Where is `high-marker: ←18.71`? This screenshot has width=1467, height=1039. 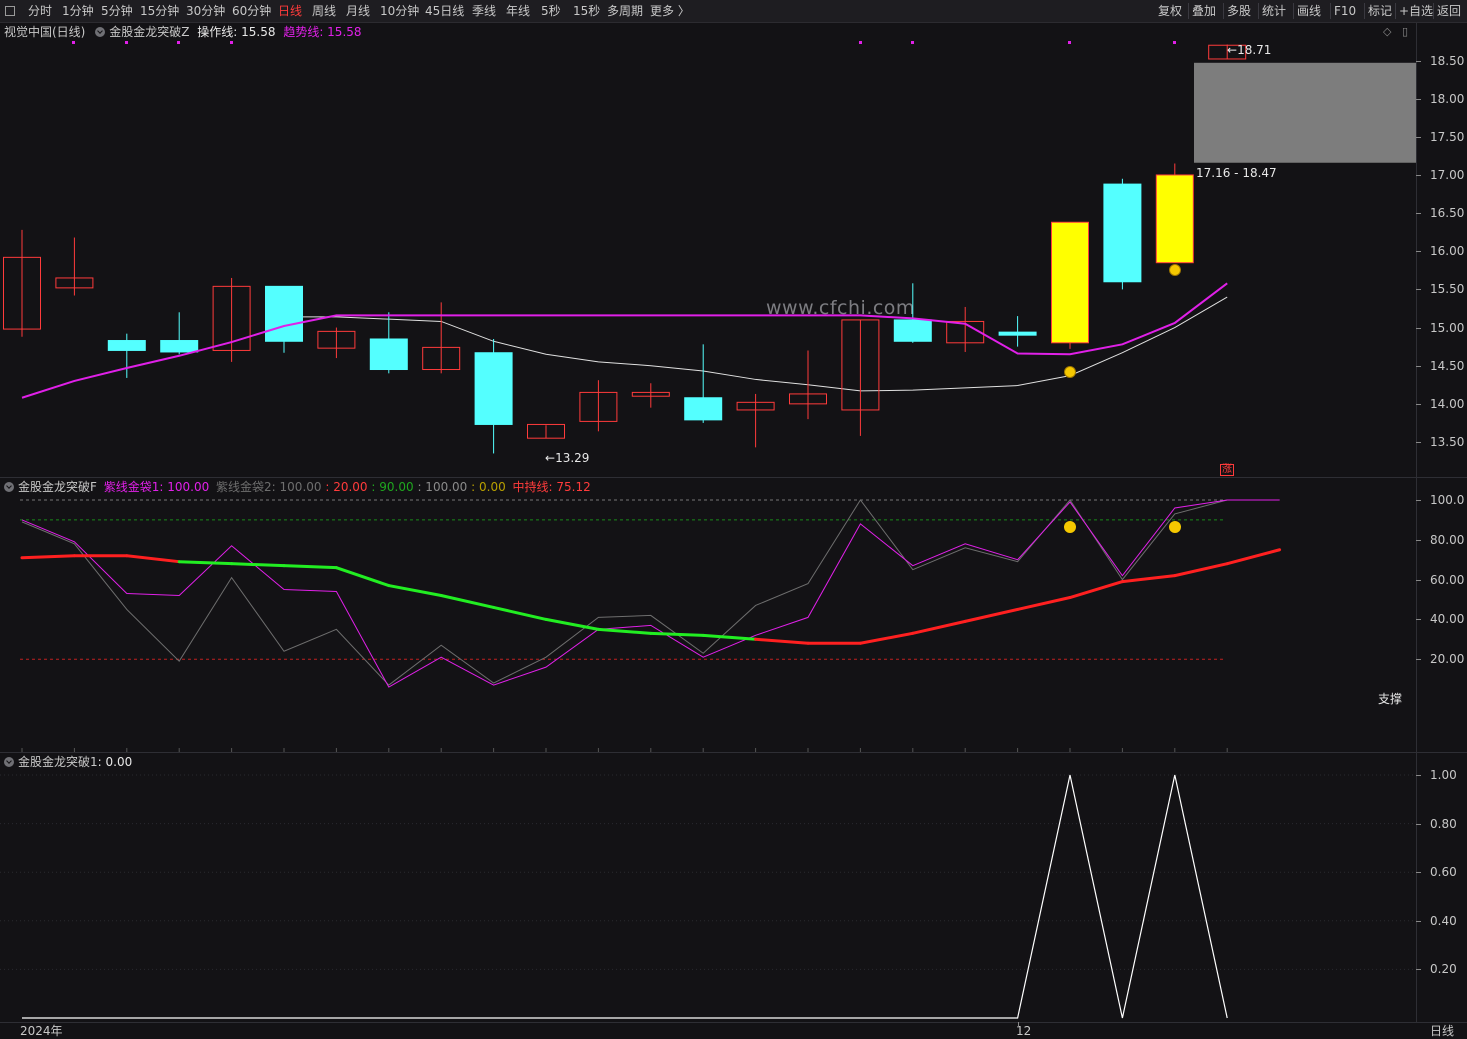 high-marker: ←18.71 is located at coordinates (1249, 50).